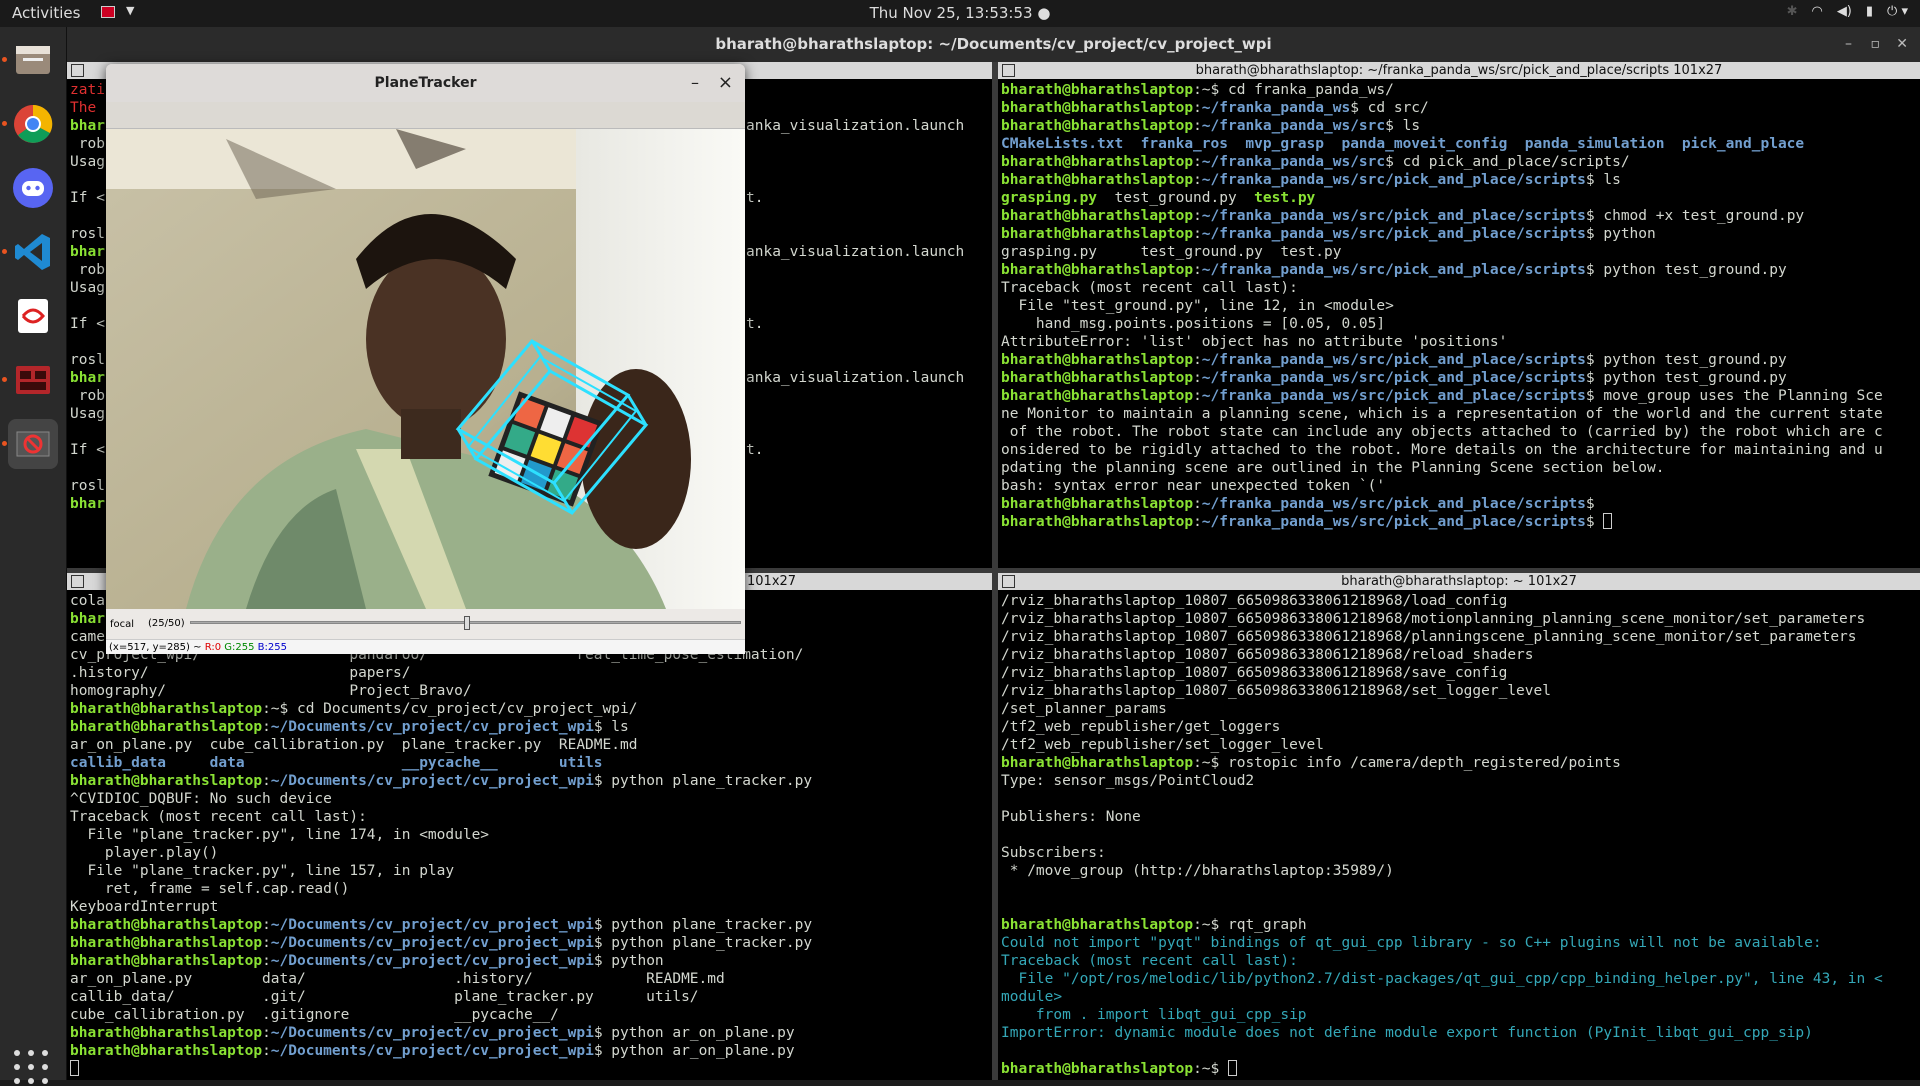 The height and width of the screenshot is (1086, 1920). I want to click on terminal-text: :~$ rqt_graph, so click(1250, 925).